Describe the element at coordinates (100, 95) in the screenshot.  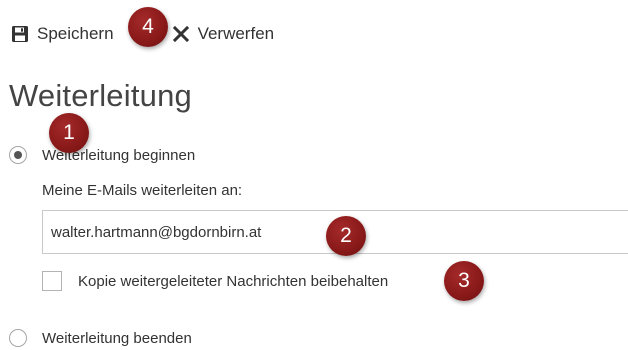
I see `page-title: Weiterleitung` at that location.